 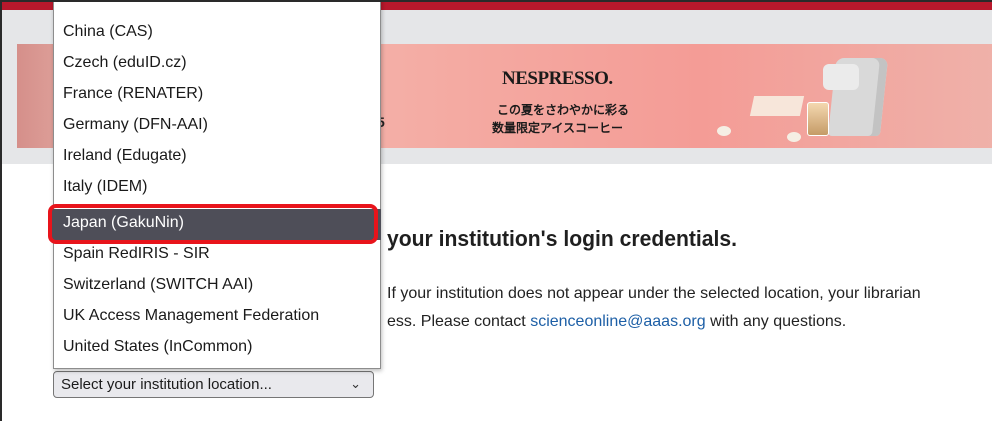 What do you see at coordinates (217, 188) in the screenshot?
I see `dropdown-option: Italy (IDEM)` at bounding box center [217, 188].